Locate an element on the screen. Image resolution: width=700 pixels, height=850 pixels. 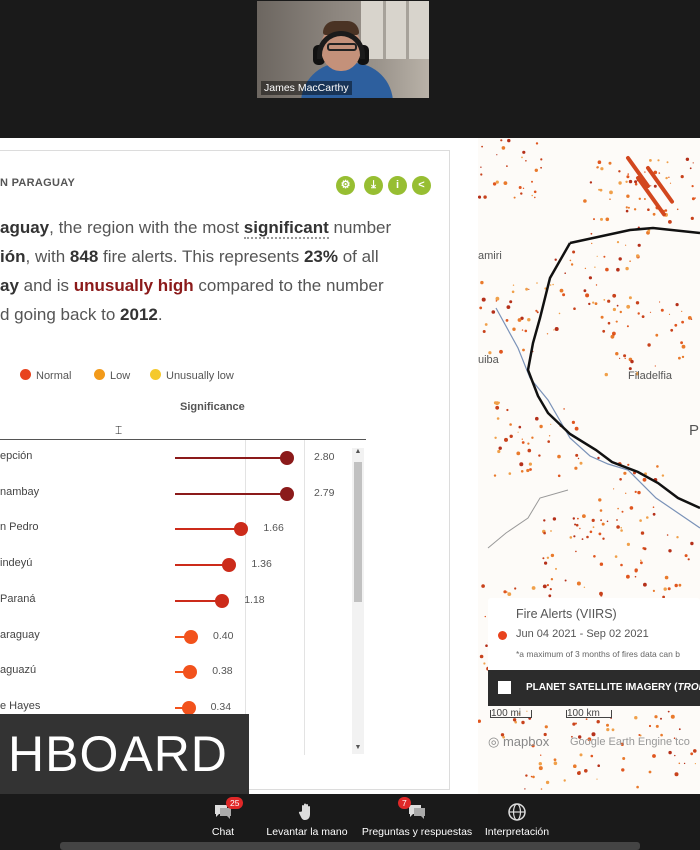
table-row: indeyú 1.36 is located at coordinates (175, 565).